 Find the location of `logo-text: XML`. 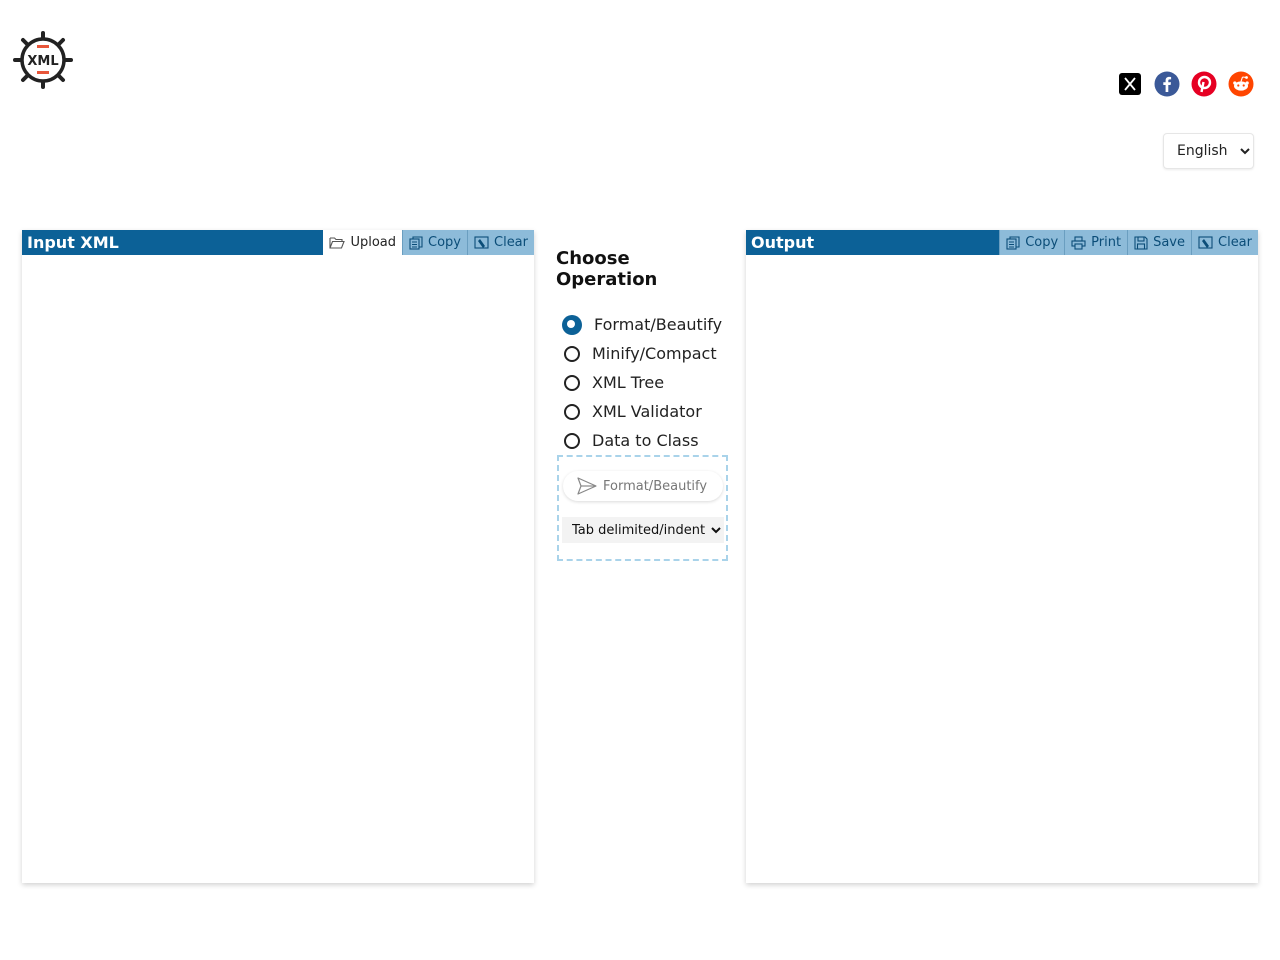

logo-text: XML is located at coordinates (42, 61).